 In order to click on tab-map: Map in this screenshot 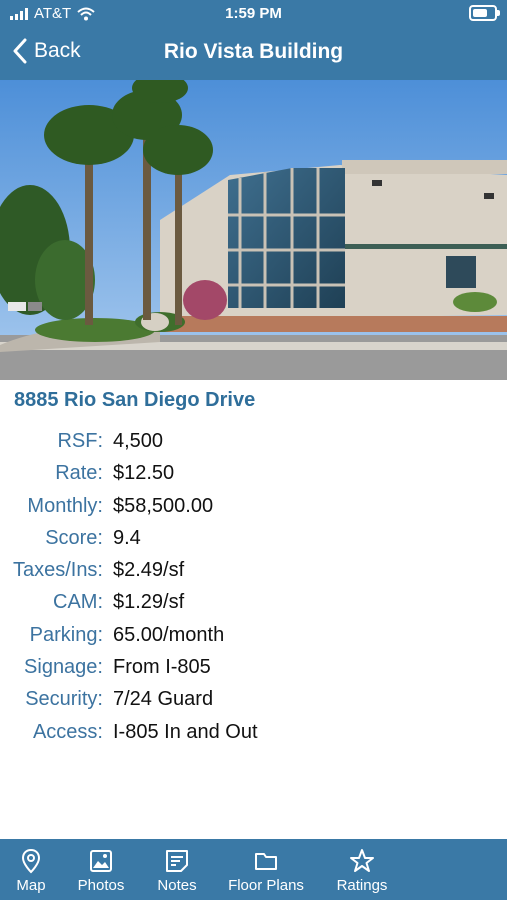, I will do `click(31, 869)`.